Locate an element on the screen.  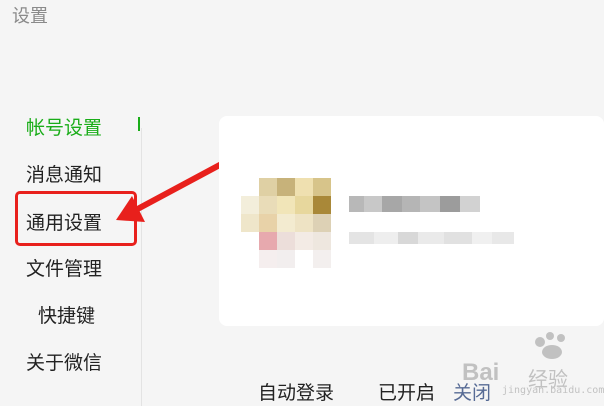
sidebar-item-account-settings: 帐号设置 is located at coordinates (64, 126).